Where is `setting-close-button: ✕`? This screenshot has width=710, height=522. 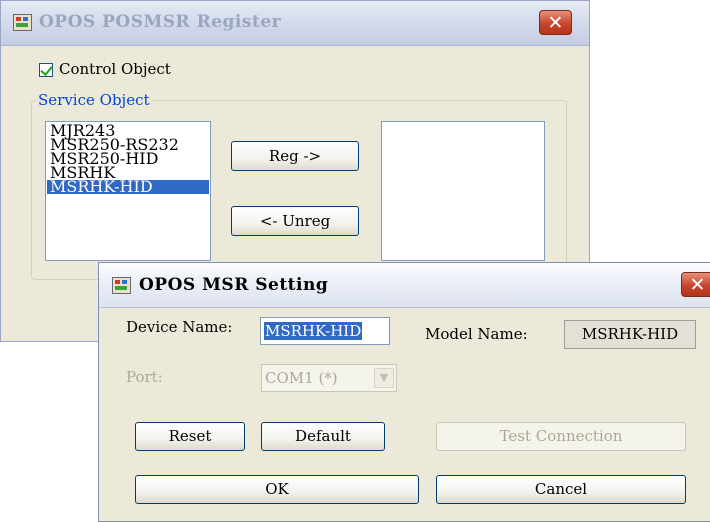
setting-close-button: ✕ is located at coordinates (695, 284).